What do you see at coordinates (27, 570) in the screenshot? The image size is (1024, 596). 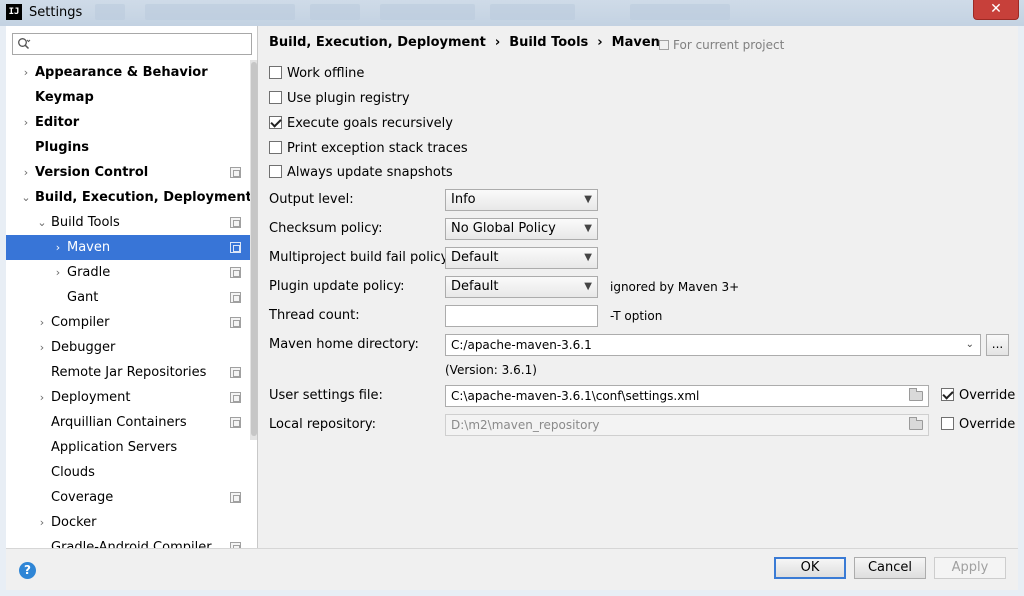 I see `help-icon: ?` at bounding box center [27, 570].